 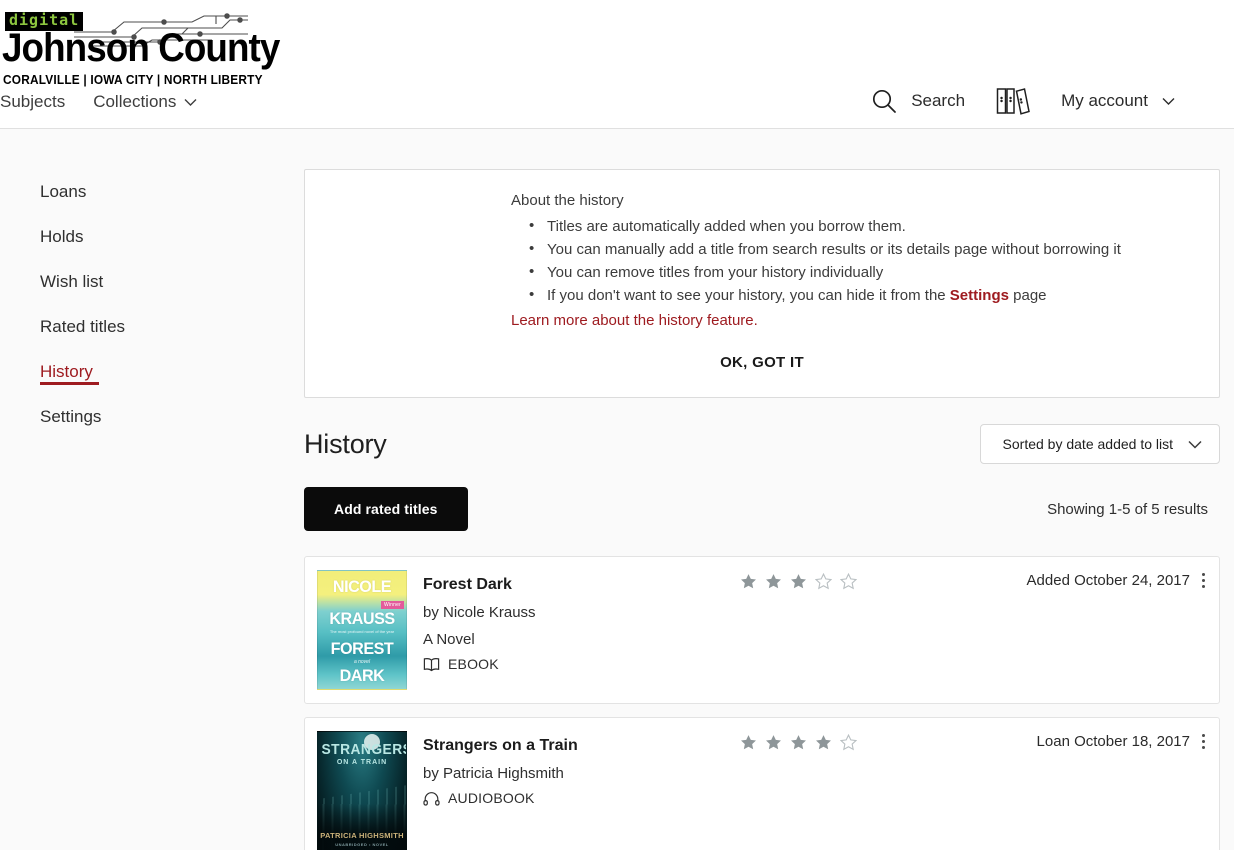 I want to click on history-item-right: Loan October 18, 2017, so click(x=1122, y=741).